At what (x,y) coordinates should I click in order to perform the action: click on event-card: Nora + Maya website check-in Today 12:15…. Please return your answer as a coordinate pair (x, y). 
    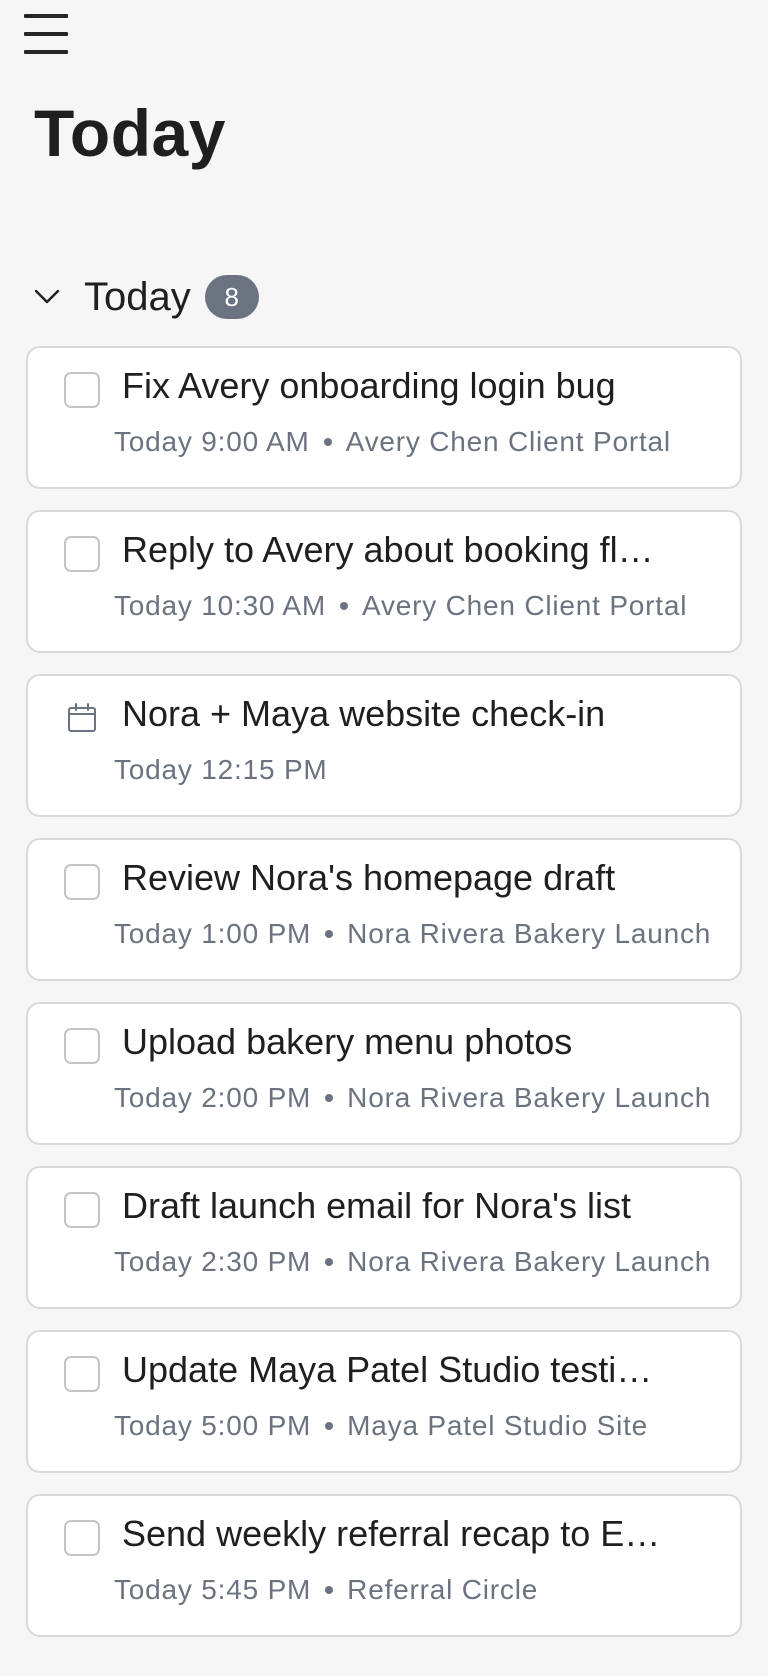
    Looking at the image, I should click on (384, 745).